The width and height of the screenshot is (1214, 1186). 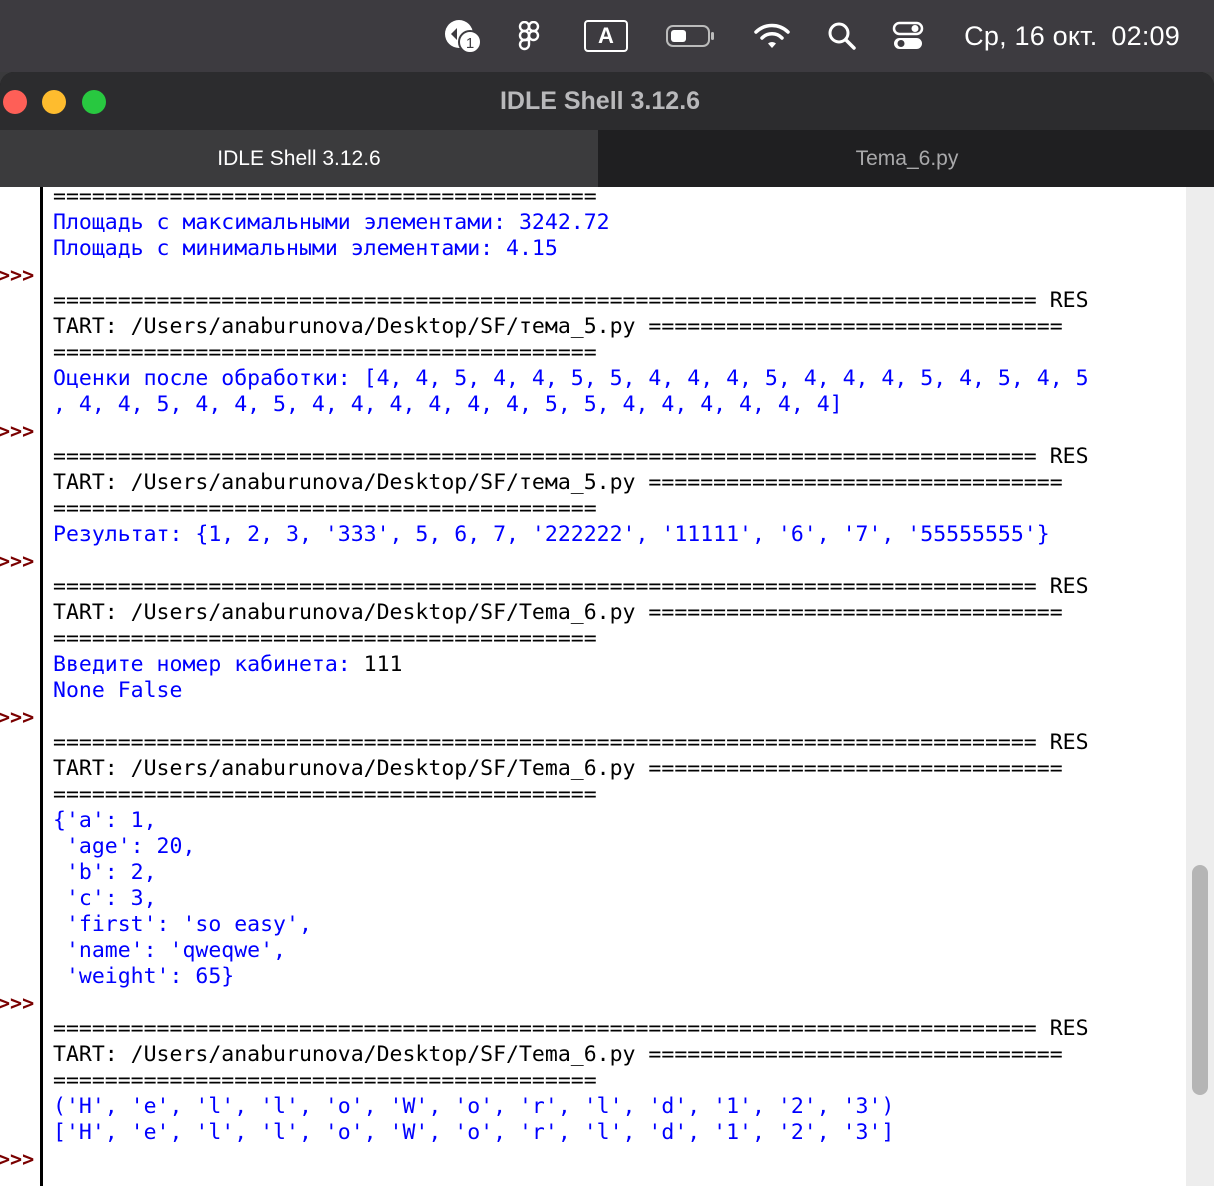 What do you see at coordinates (124, 846) in the screenshot?
I see `shell-line: 'age': 20,` at bounding box center [124, 846].